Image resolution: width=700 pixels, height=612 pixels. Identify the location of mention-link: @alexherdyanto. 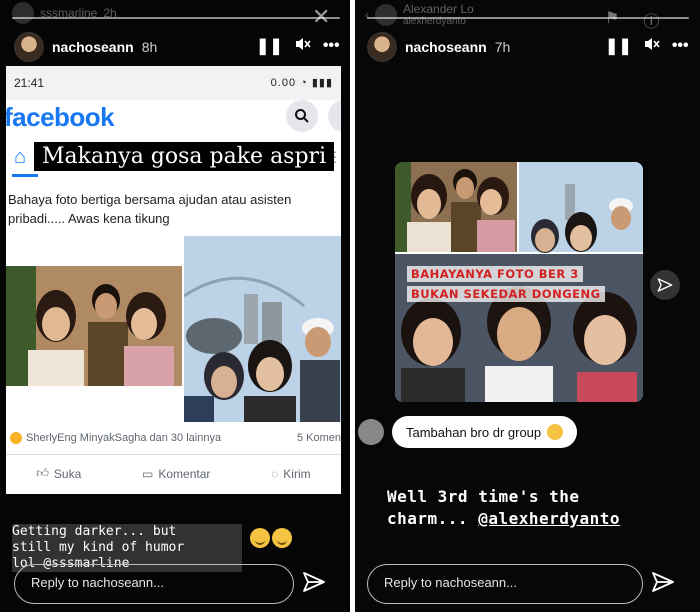
(549, 518).